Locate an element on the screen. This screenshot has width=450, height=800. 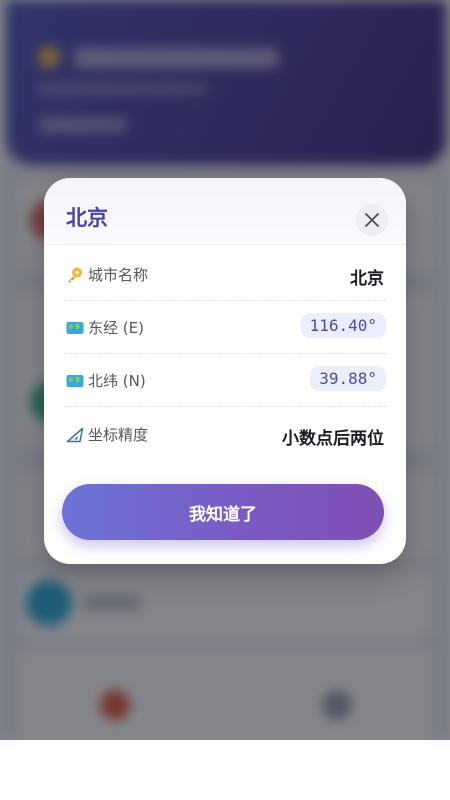
latitude-value: 39.88° is located at coordinates (348, 378).